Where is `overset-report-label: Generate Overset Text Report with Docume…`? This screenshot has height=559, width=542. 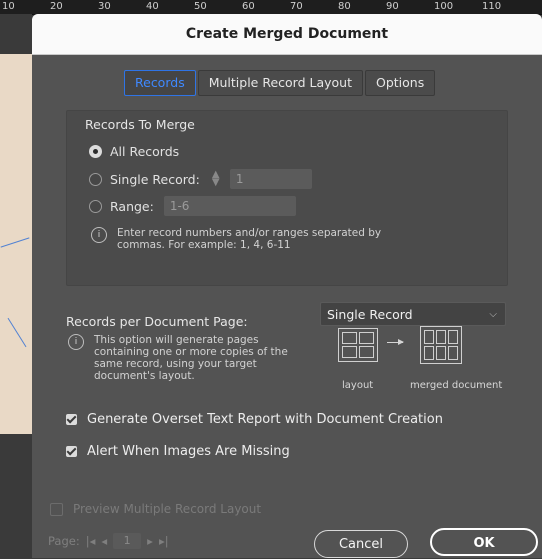 overset-report-label: Generate Overset Text Report with Docume… is located at coordinates (265, 419).